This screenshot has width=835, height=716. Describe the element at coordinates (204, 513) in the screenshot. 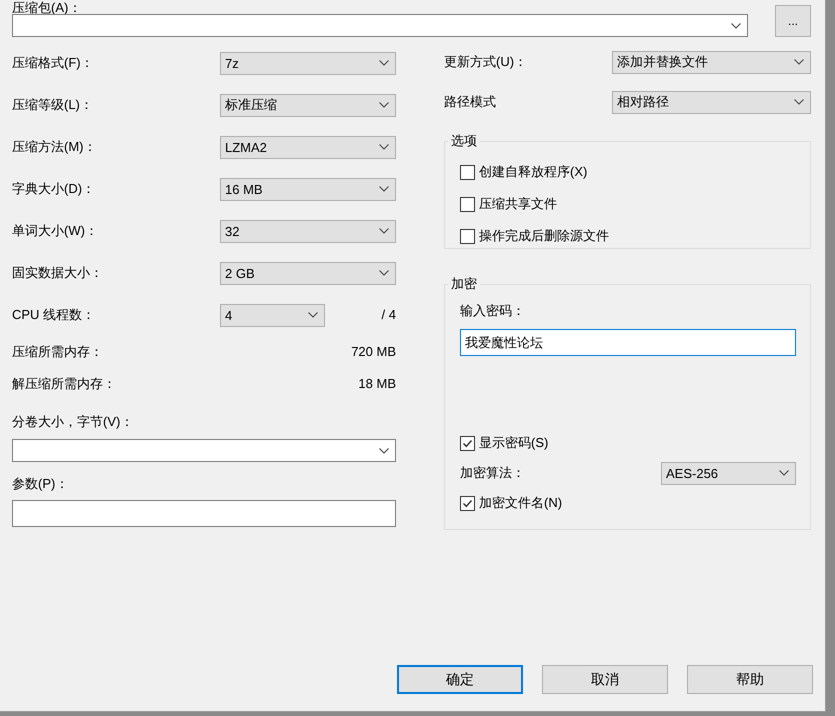

I see `parameters-field` at that location.